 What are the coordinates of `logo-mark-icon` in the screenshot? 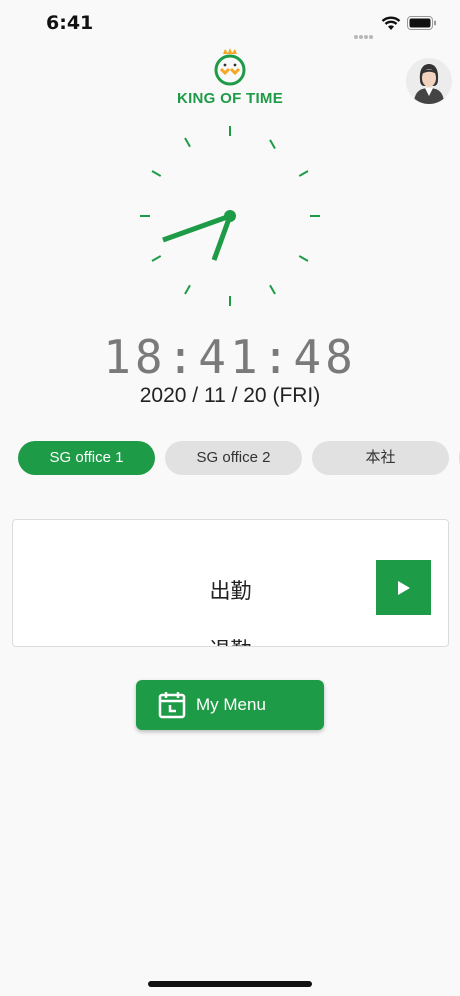 It's located at (230, 67).